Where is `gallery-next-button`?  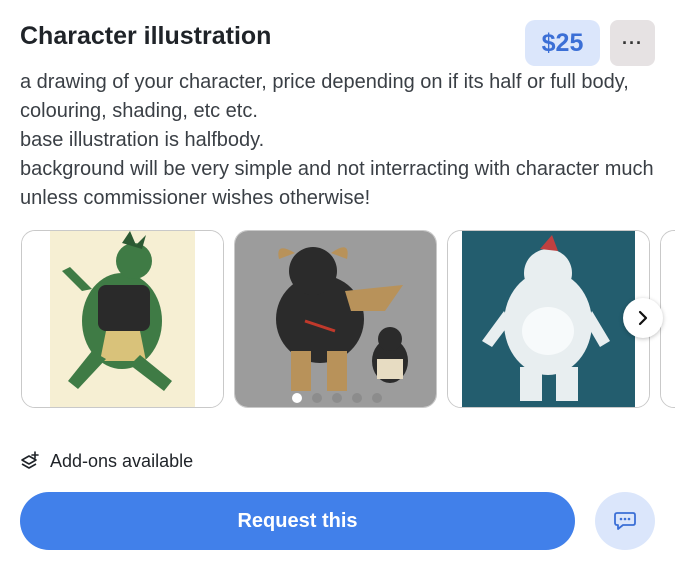
gallery-next-button is located at coordinates (643, 318).